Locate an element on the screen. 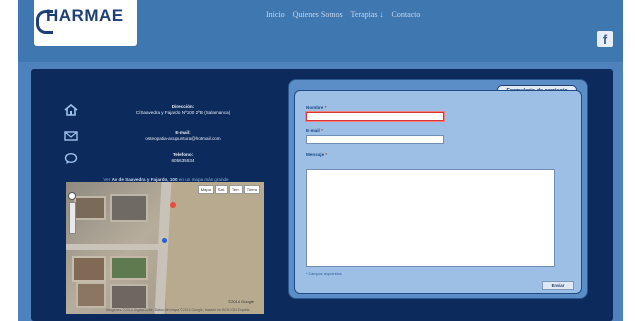  map-street is located at coordinates (116, 247).